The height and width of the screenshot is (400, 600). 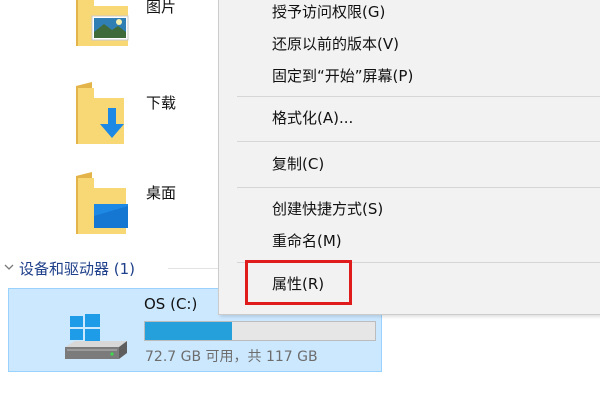 What do you see at coordinates (260, 331) in the screenshot?
I see `drive-usage-bar` at bounding box center [260, 331].